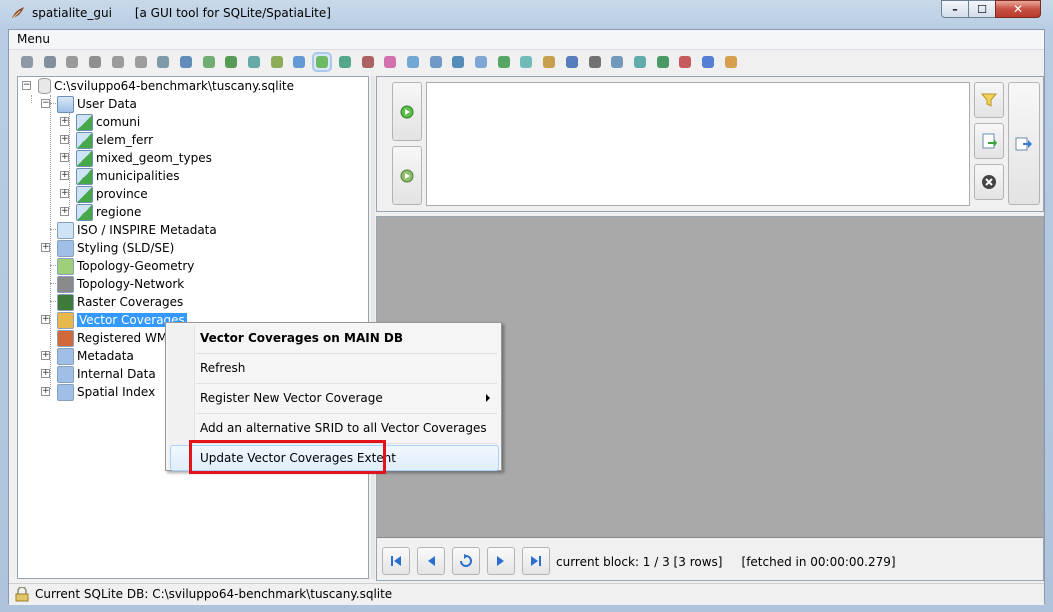  What do you see at coordinates (186, 62) in the screenshot?
I see `vacuum-icon` at bounding box center [186, 62].